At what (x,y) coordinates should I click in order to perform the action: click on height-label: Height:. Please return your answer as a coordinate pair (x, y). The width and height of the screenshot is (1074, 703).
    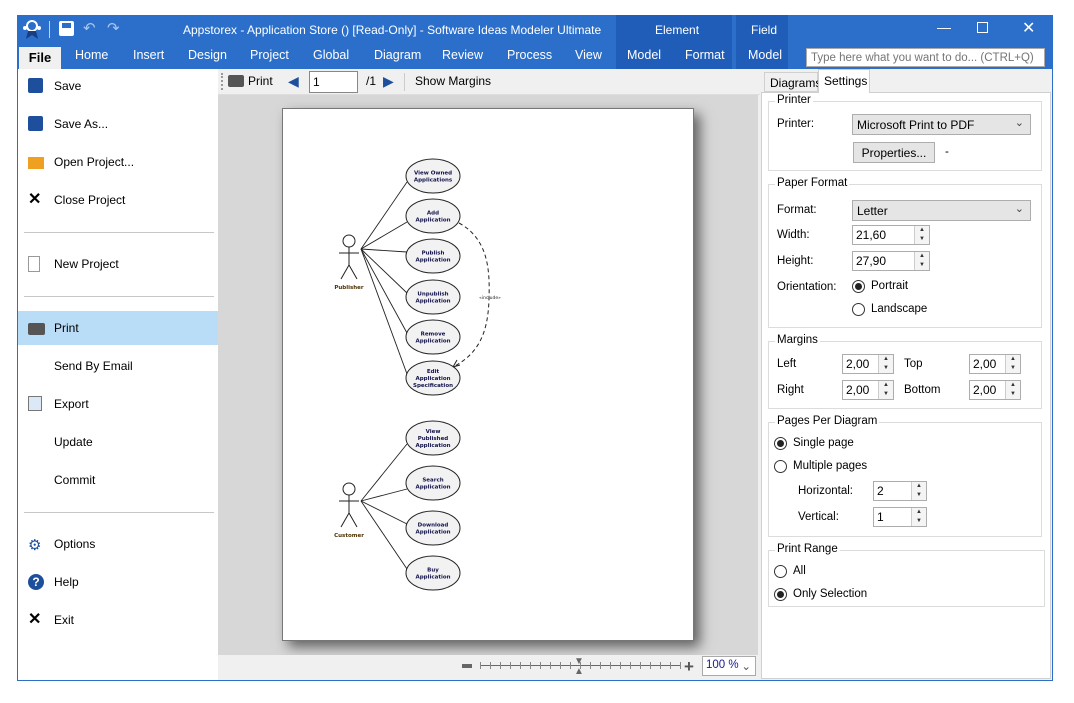
    Looking at the image, I should click on (795, 261).